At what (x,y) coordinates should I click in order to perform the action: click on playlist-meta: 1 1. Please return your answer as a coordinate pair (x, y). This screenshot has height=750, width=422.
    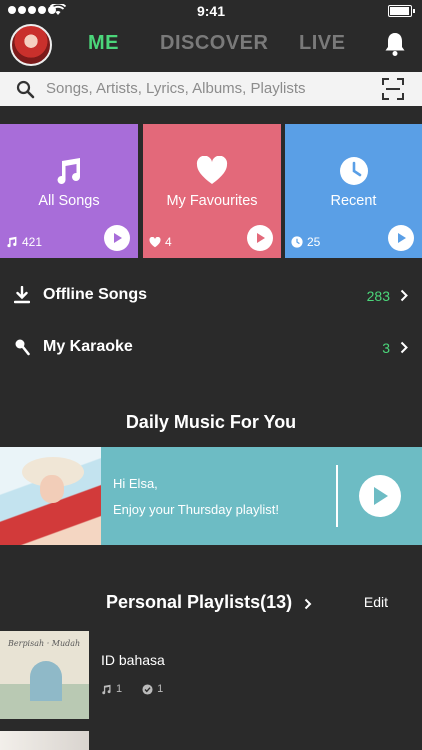
    Looking at the image, I should click on (132, 689).